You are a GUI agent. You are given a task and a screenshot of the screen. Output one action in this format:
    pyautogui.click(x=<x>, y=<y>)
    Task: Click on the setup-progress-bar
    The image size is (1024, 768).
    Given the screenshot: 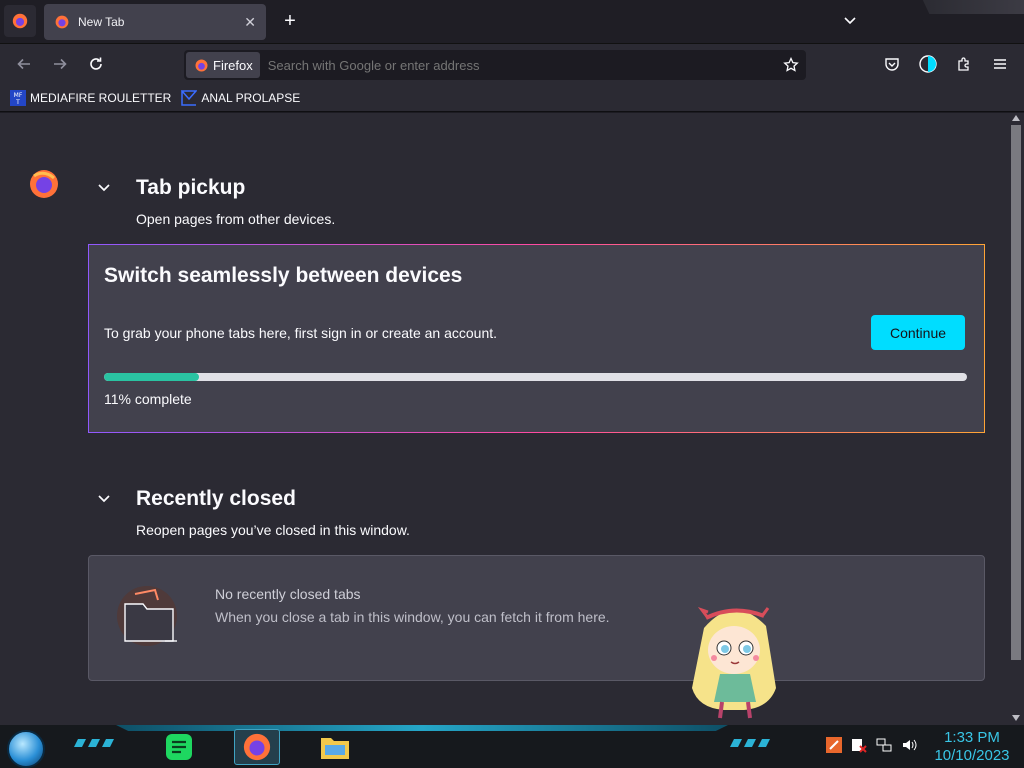 What is the action you would take?
    pyautogui.click(x=535, y=377)
    